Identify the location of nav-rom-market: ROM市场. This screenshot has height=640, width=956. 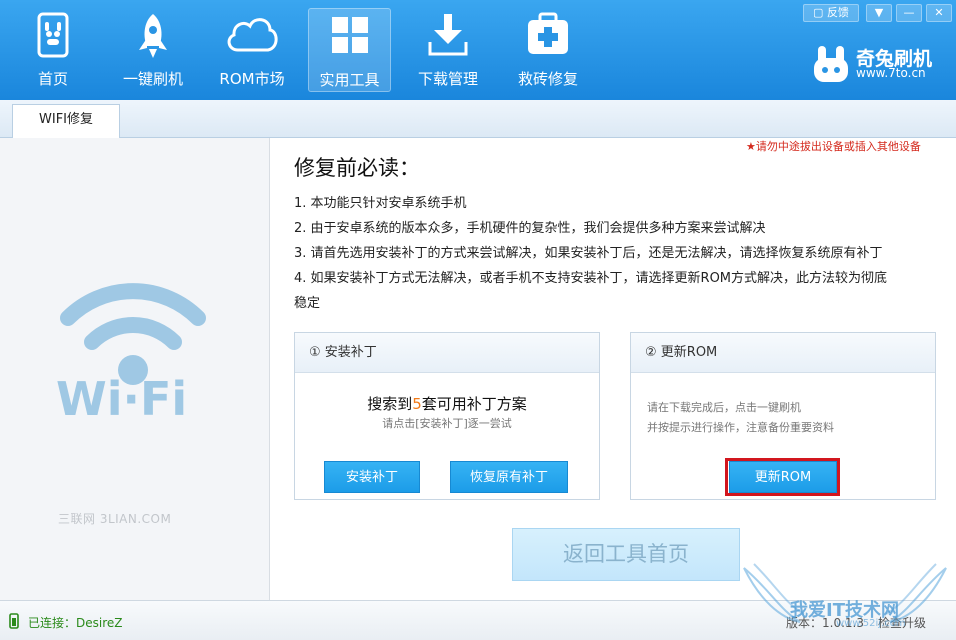
(252, 50).